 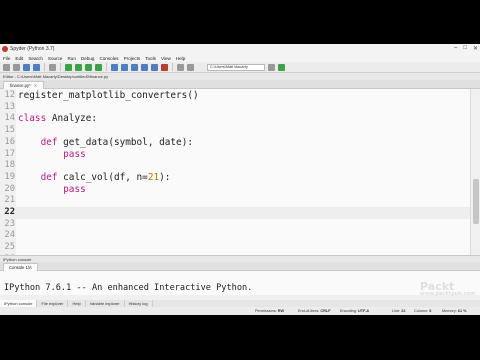 I want to click on step-into-icon, so click(x=134, y=67).